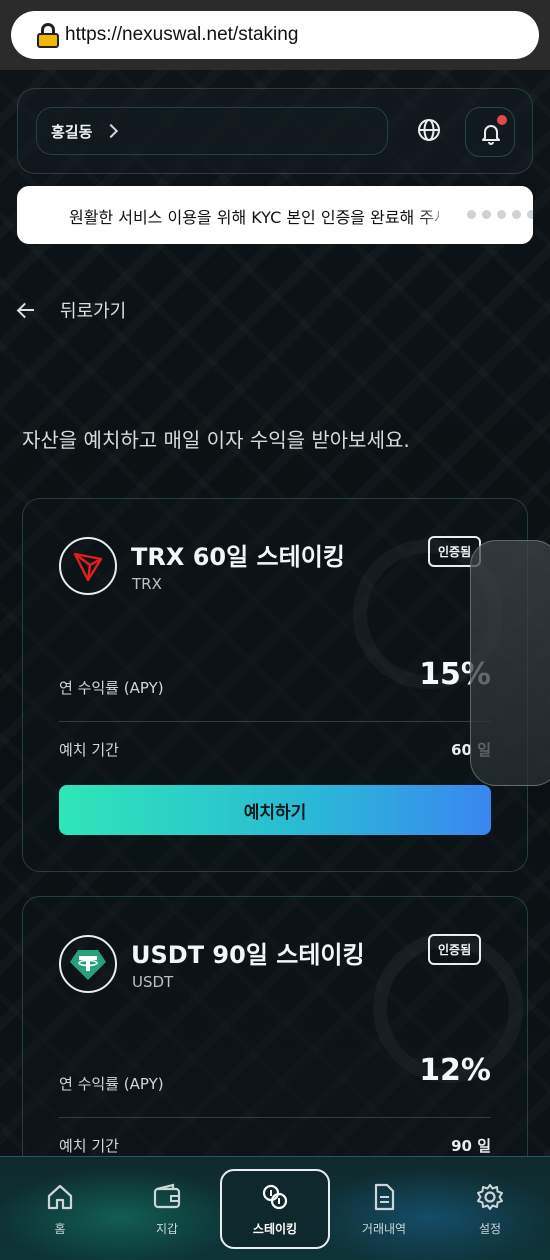  What do you see at coordinates (88, 566) in the screenshot?
I see `tron-icon` at bounding box center [88, 566].